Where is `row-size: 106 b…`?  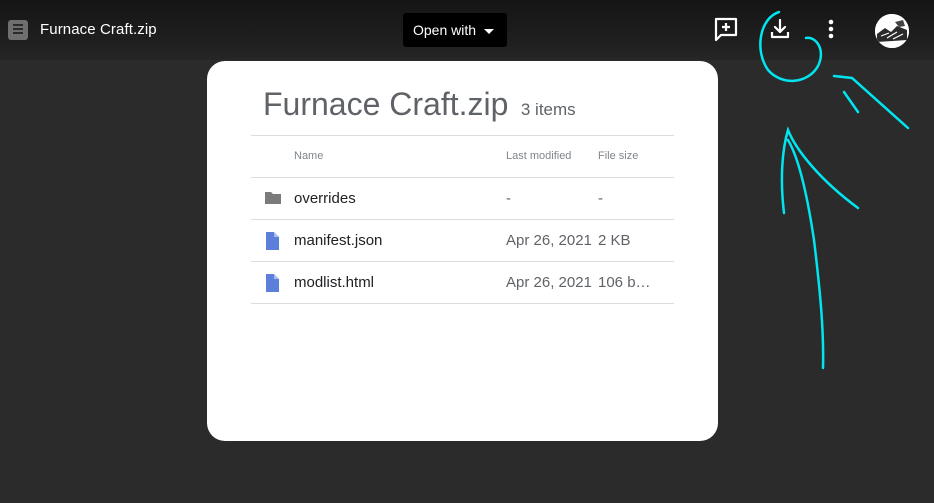
row-size: 106 b… is located at coordinates (624, 282).